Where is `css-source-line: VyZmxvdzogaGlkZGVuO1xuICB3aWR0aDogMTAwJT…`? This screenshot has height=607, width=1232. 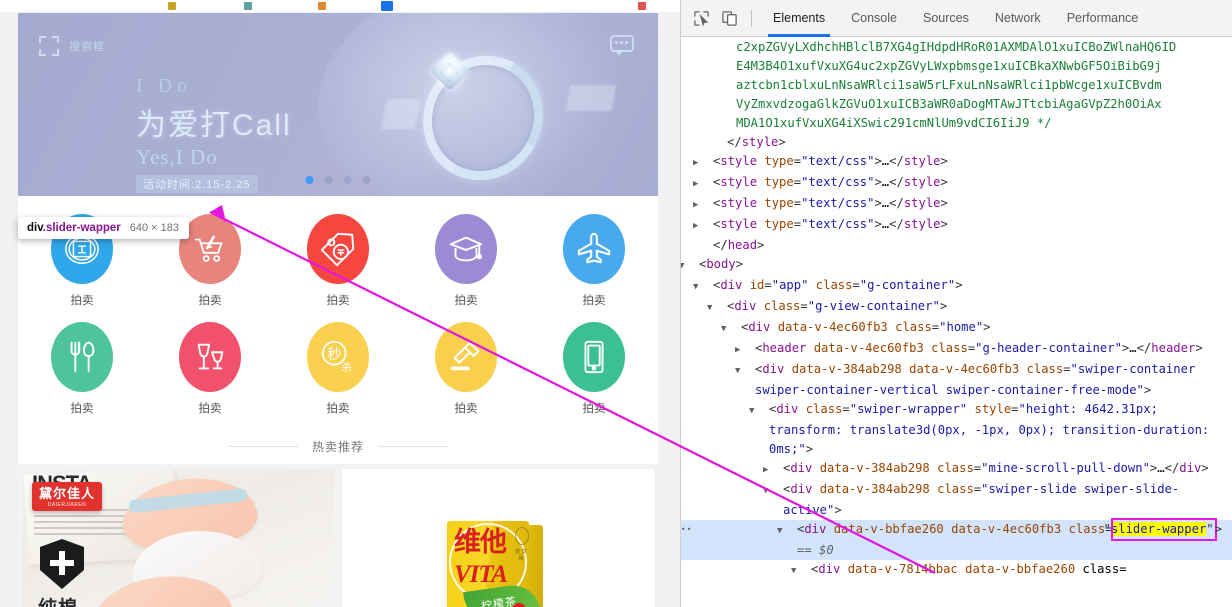 css-source-line: VyZmxvdzogaGlkZGVuO1xuICB3aWR0aDogMTAwJT… is located at coordinates (949, 104).